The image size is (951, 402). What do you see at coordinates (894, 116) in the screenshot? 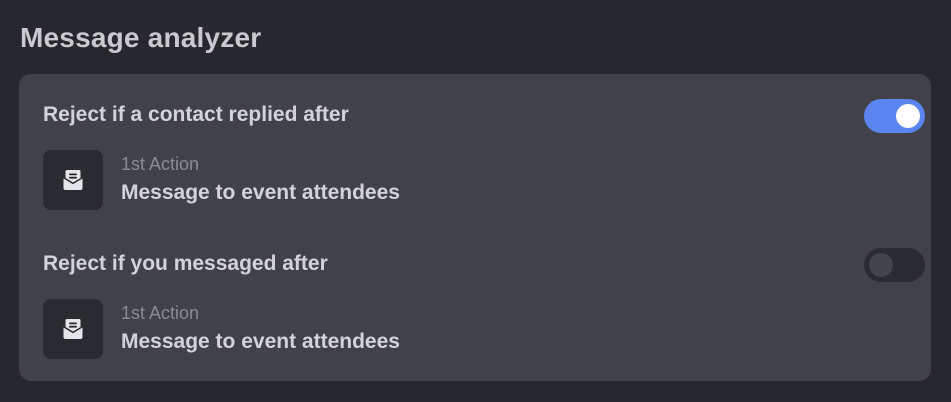
I see `contact-replied-toggle` at bounding box center [894, 116].